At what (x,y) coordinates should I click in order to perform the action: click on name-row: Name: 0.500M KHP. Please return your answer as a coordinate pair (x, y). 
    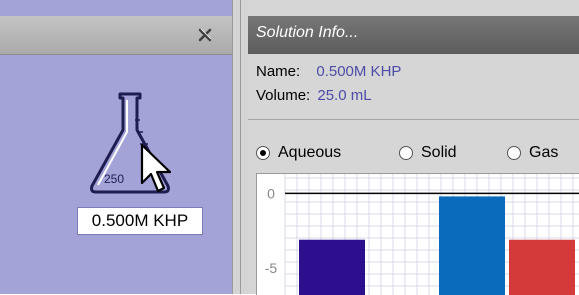
    Looking at the image, I should click on (328, 71).